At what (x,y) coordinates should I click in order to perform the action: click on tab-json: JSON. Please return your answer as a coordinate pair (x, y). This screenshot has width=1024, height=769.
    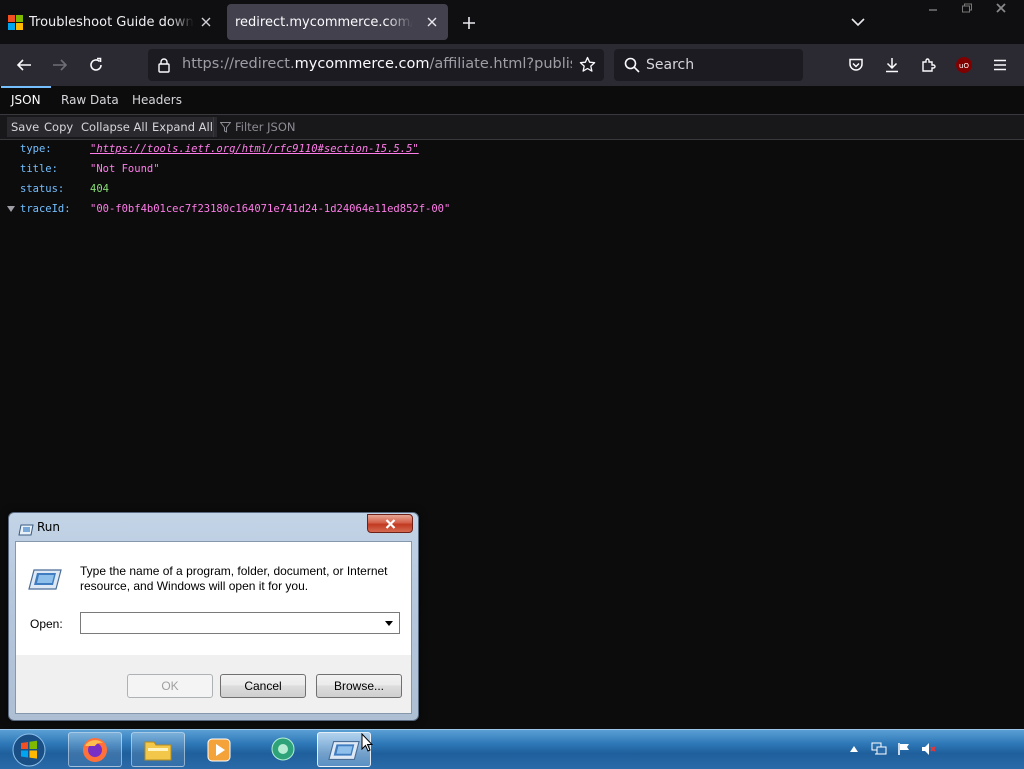
    Looking at the image, I should click on (26, 100).